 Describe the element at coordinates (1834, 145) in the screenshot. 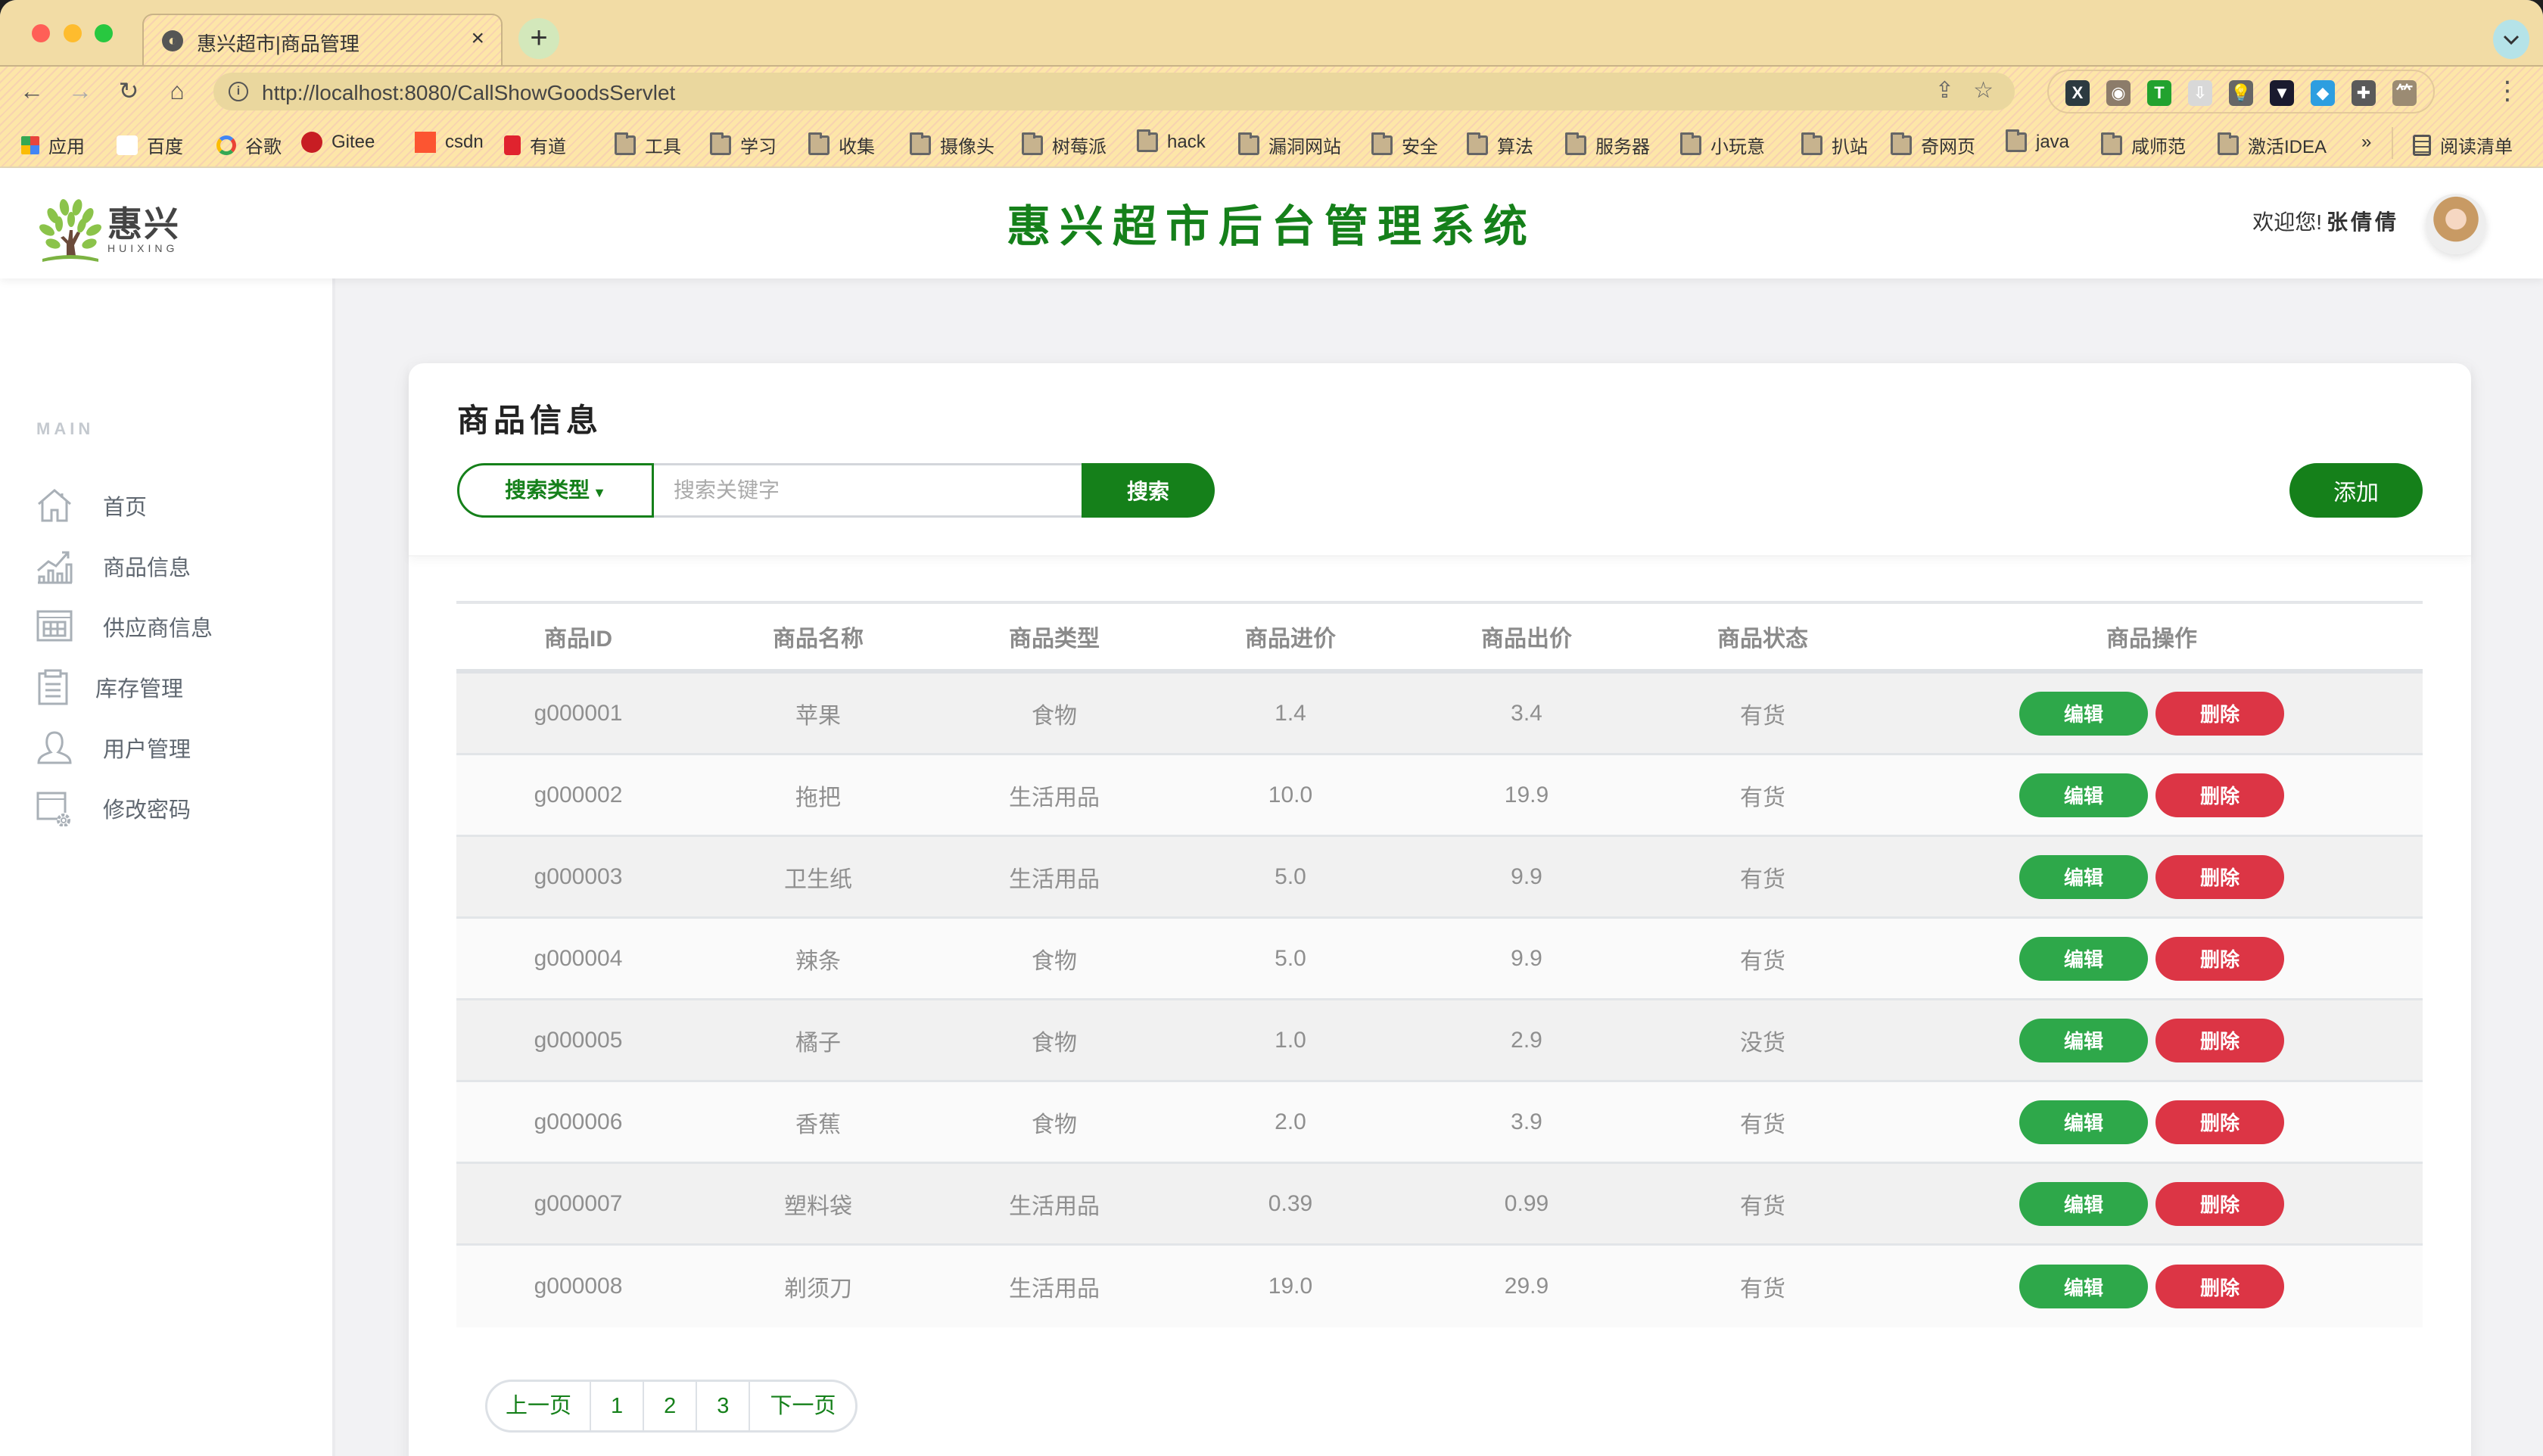

I see `bookmark-item: 扒站` at that location.